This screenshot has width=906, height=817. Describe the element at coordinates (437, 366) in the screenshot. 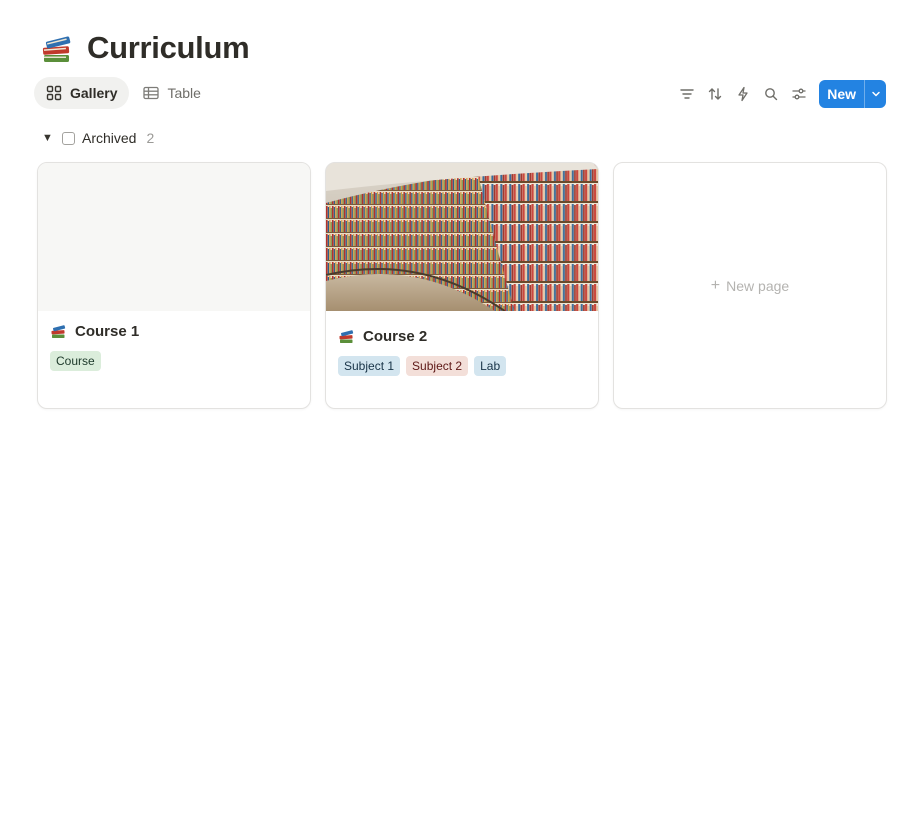

I see `tag: Subject 2` at that location.